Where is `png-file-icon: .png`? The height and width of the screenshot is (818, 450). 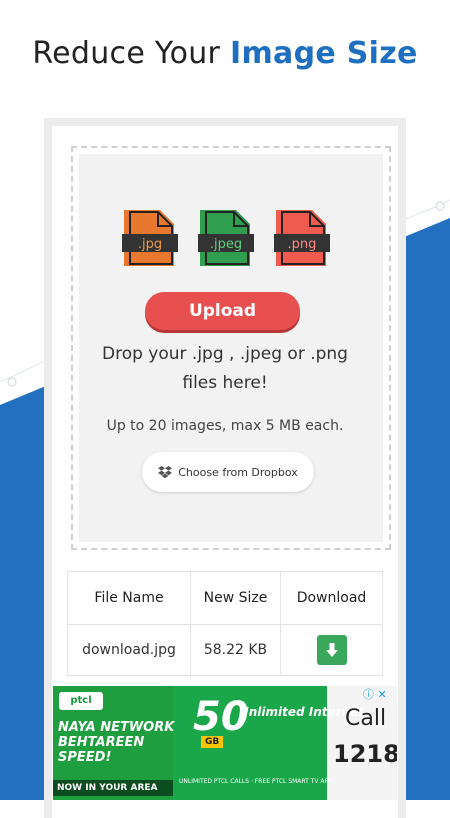 png-file-icon: .png is located at coordinates (302, 238).